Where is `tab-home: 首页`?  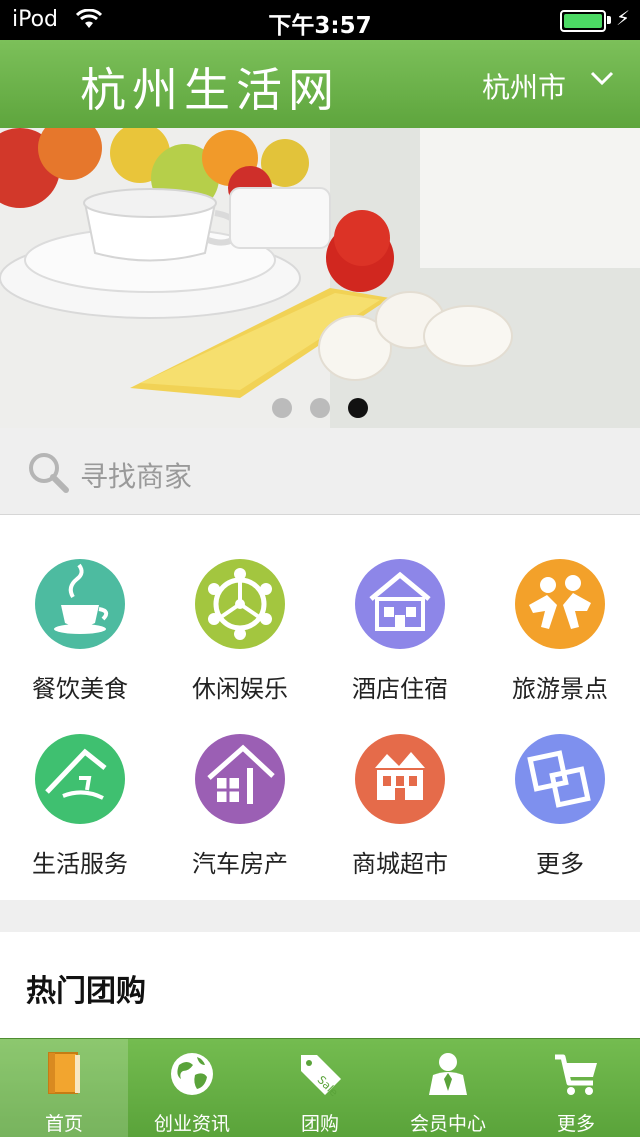 tab-home: 首页 is located at coordinates (64, 1088).